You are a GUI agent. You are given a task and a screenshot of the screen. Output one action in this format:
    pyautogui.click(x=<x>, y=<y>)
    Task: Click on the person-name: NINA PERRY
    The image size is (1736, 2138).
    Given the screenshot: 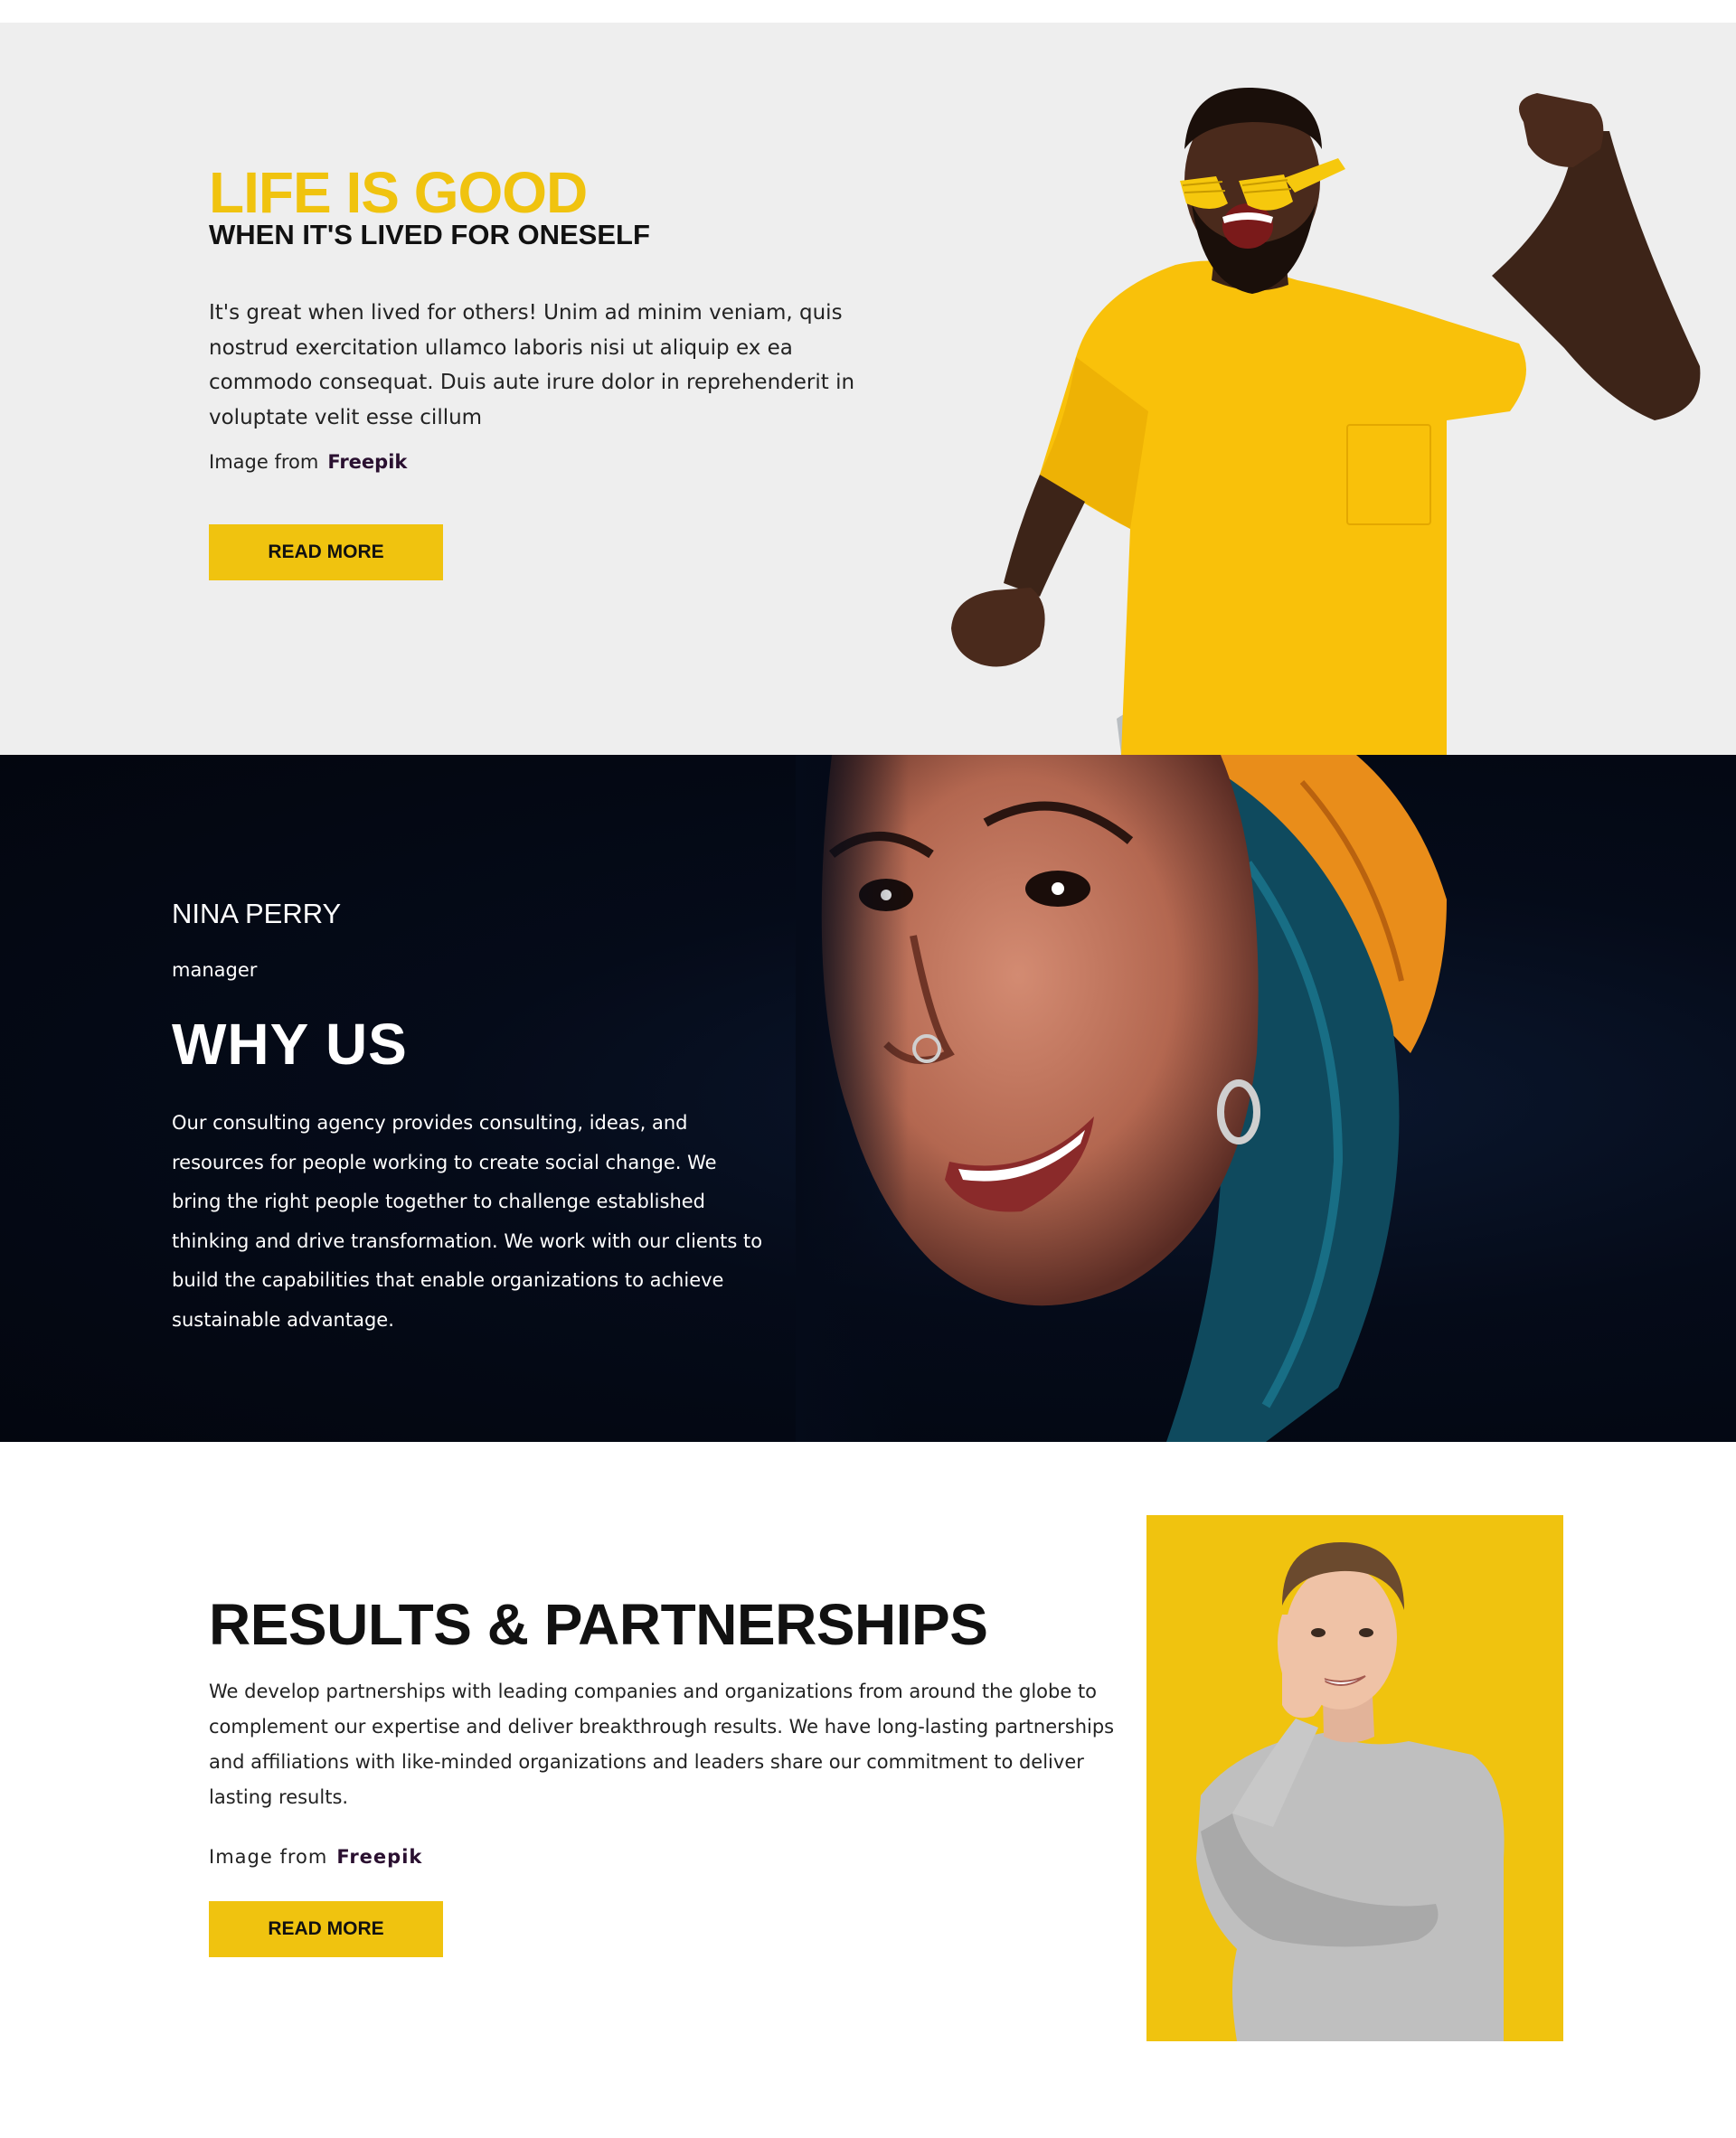 What is the action you would take?
    pyautogui.click(x=257, y=914)
    